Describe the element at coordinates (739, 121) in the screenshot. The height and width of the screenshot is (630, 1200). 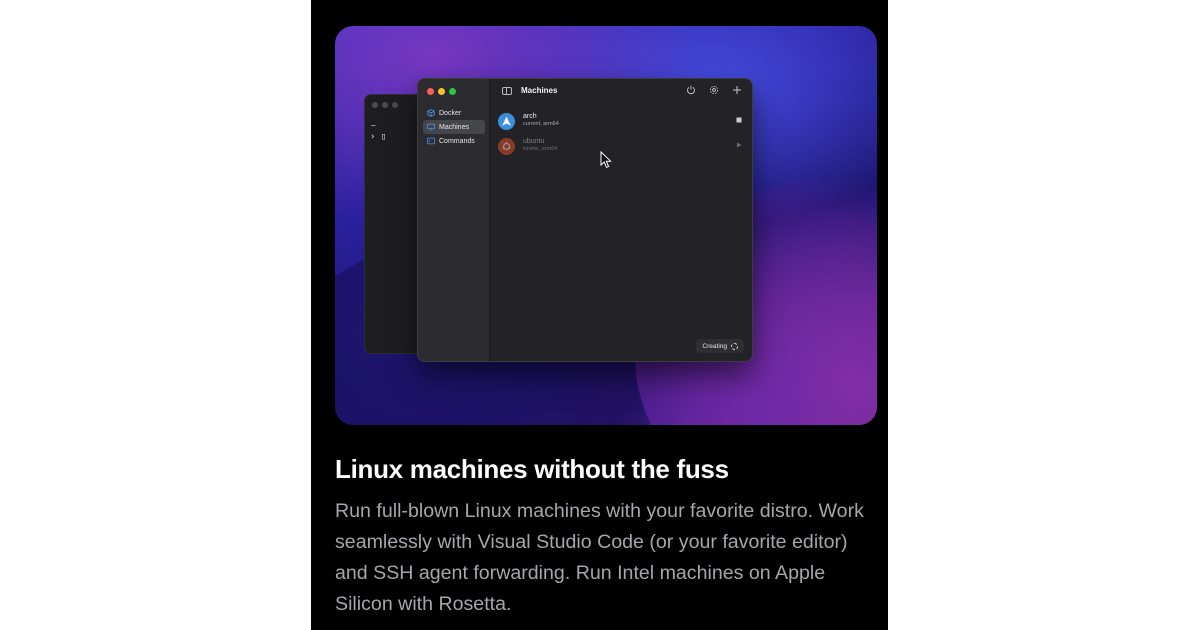
I see `stop-icon` at that location.